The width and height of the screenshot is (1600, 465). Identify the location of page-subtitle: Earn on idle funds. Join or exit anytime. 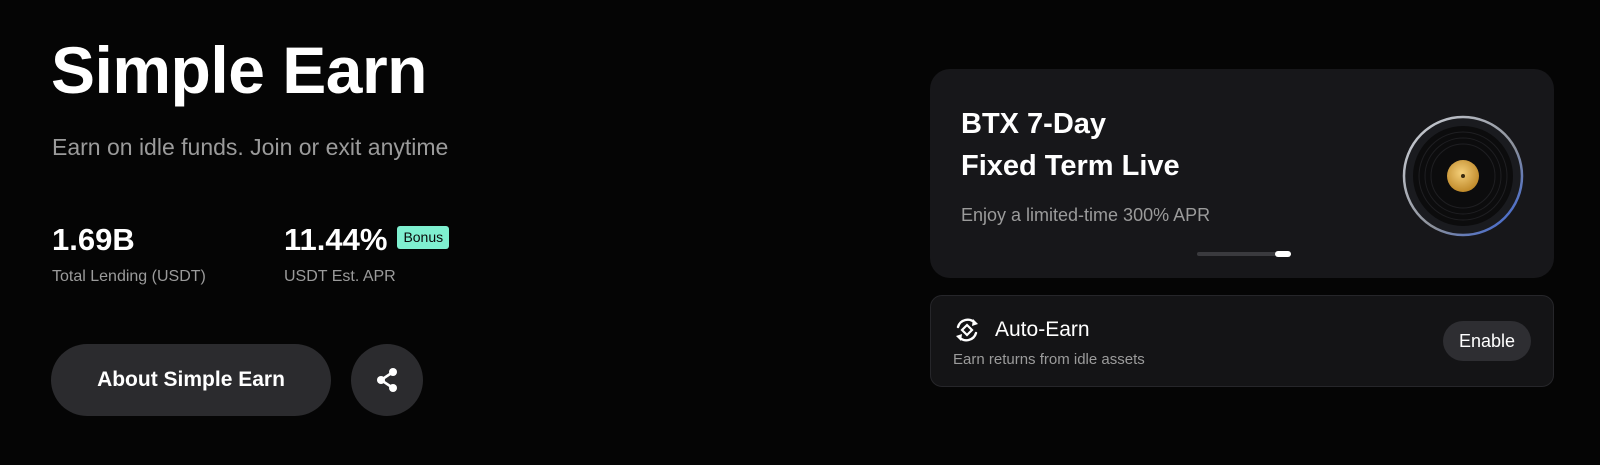
(250, 147).